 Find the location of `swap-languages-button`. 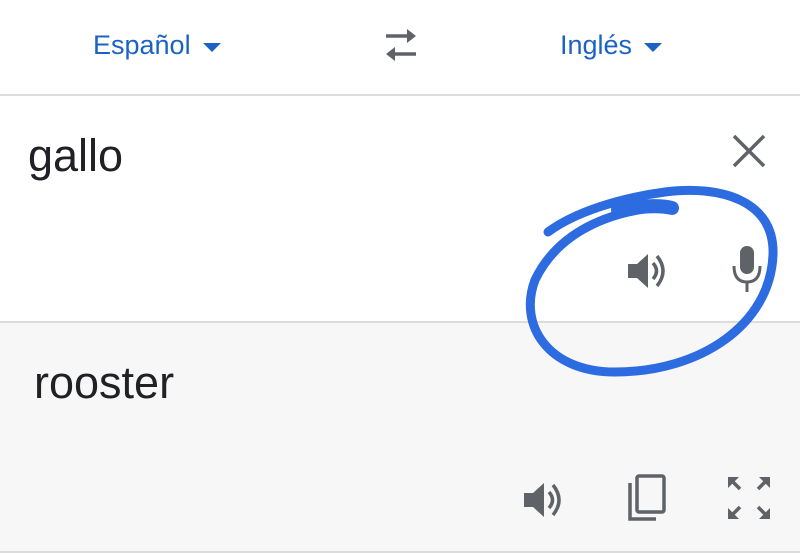

swap-languages-button is located at coordinates (401, 45).